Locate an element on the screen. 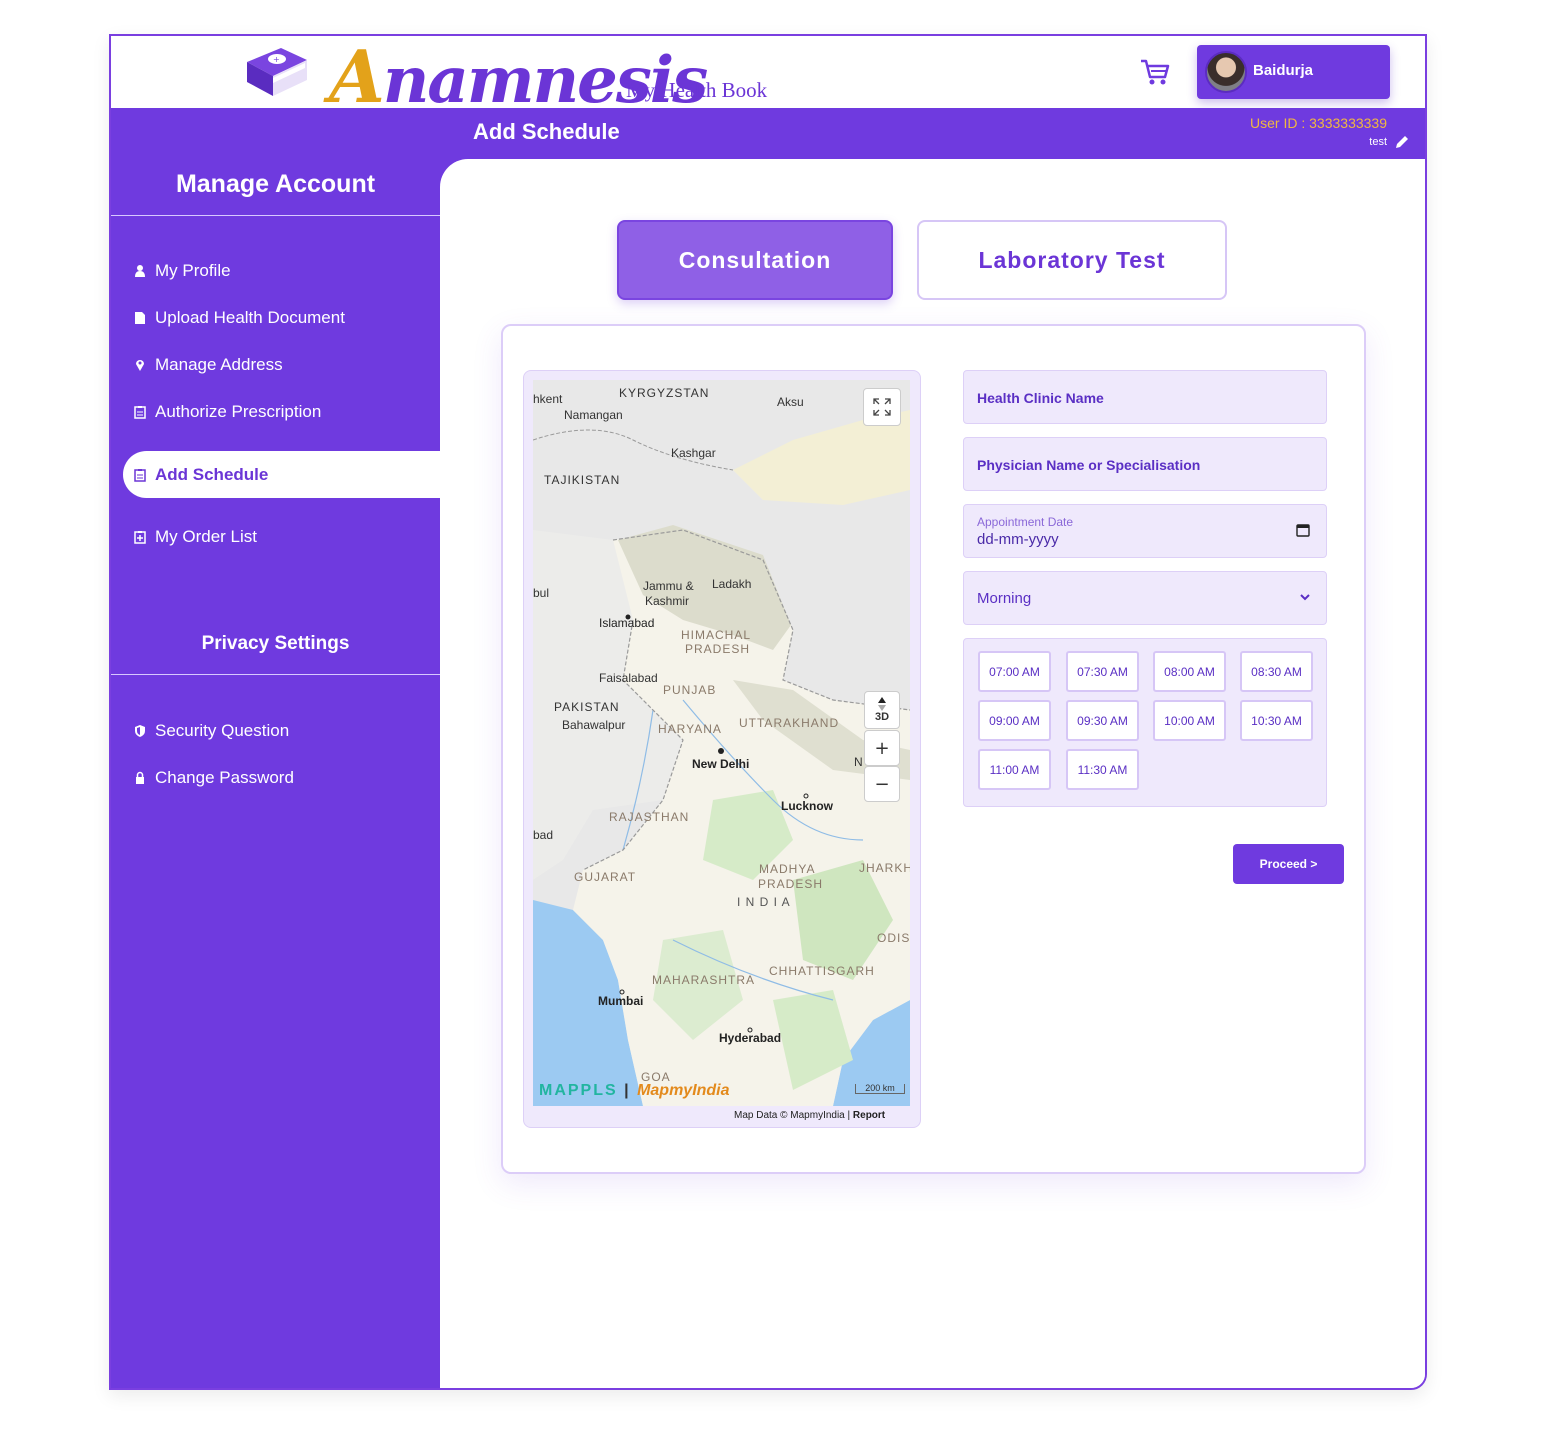 This screenshot has width=1543, height=1450. page-title: Add Schedule is located at coordinates (546, 131).